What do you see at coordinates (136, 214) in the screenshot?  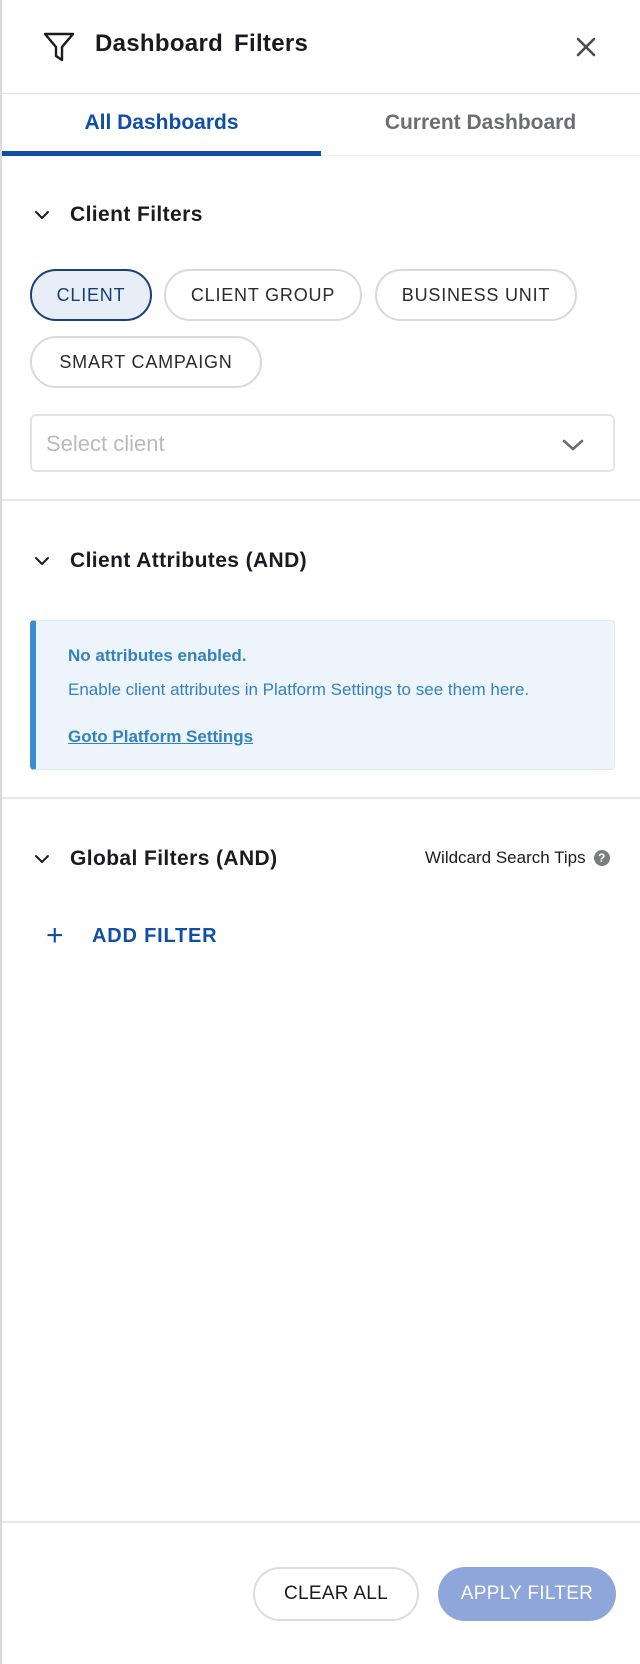 I see `client-filters-label: Client Filters` at bounding box center [136, 214].